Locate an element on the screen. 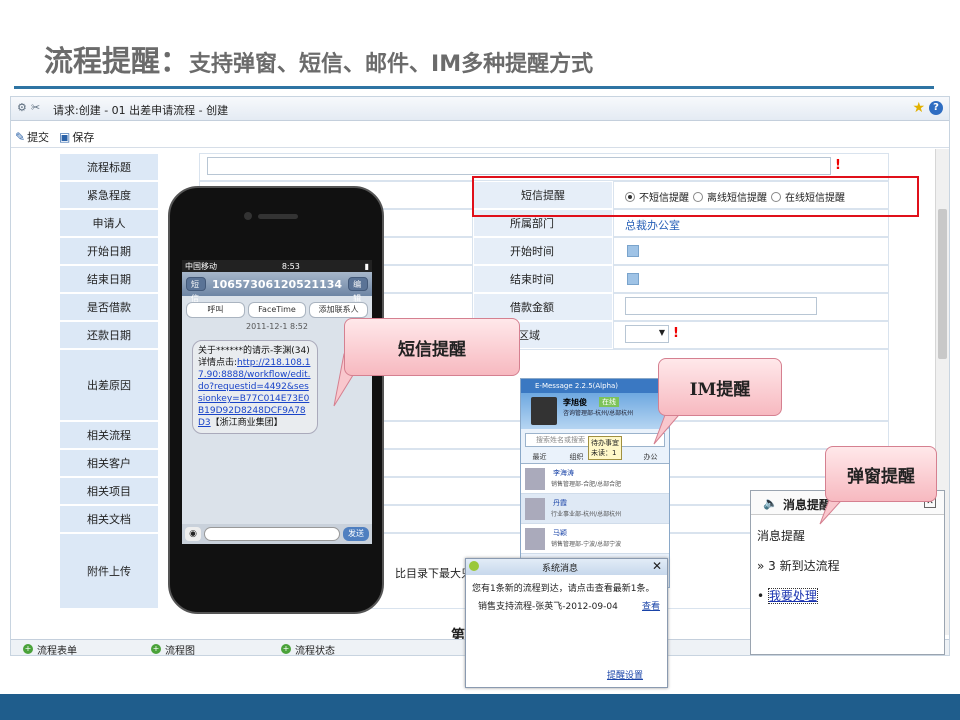 The height and width of the screenshot is (720, 960). tab-office: 办公 is located at coordinates (650, 457).